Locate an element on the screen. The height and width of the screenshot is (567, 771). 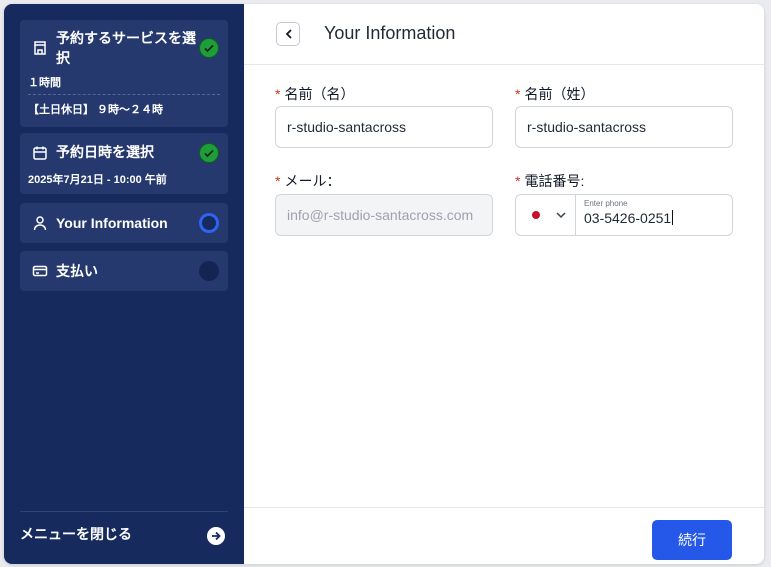
phone-hint: Enter phone is located at coordinates (606, 203).